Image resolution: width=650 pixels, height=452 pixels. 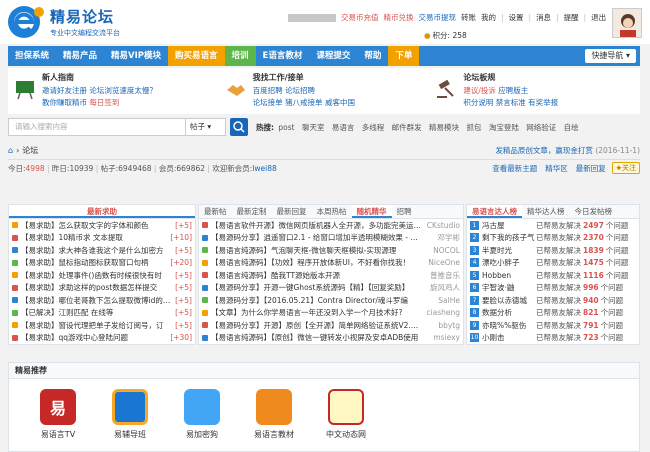 What do you see at coordinates (102, 288) in the screenshot?
I see `help-row: 【易求助】求助这样的post数据怎样提交 [+5]` at bounding box center [102, 288].